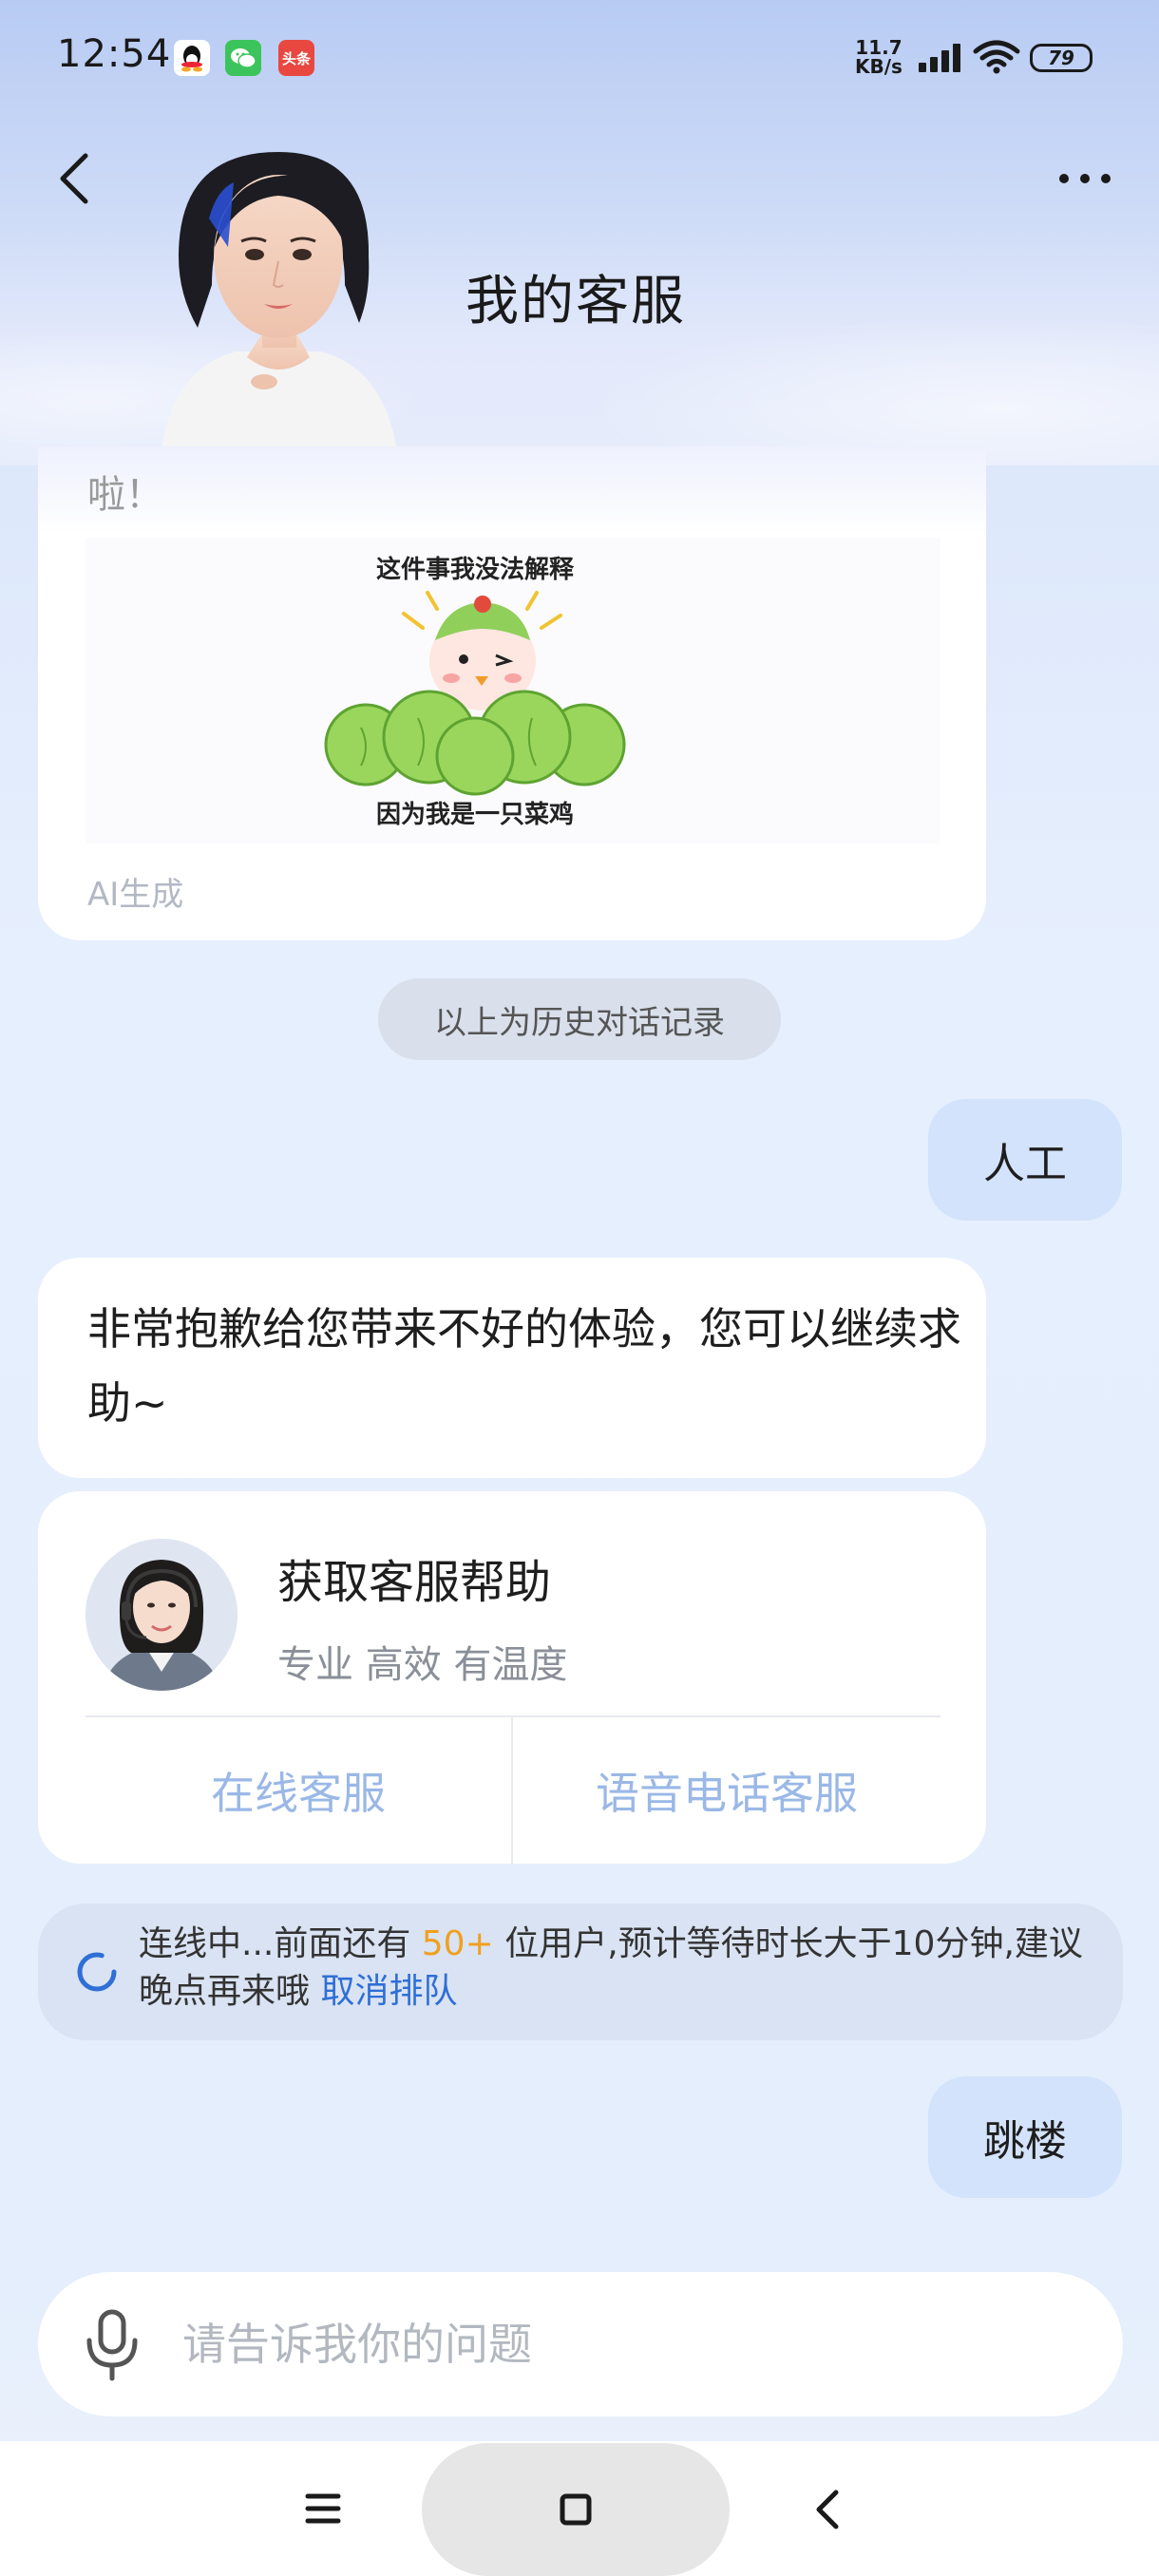  I want to click on qq-notification-icon, so click(192, 58).